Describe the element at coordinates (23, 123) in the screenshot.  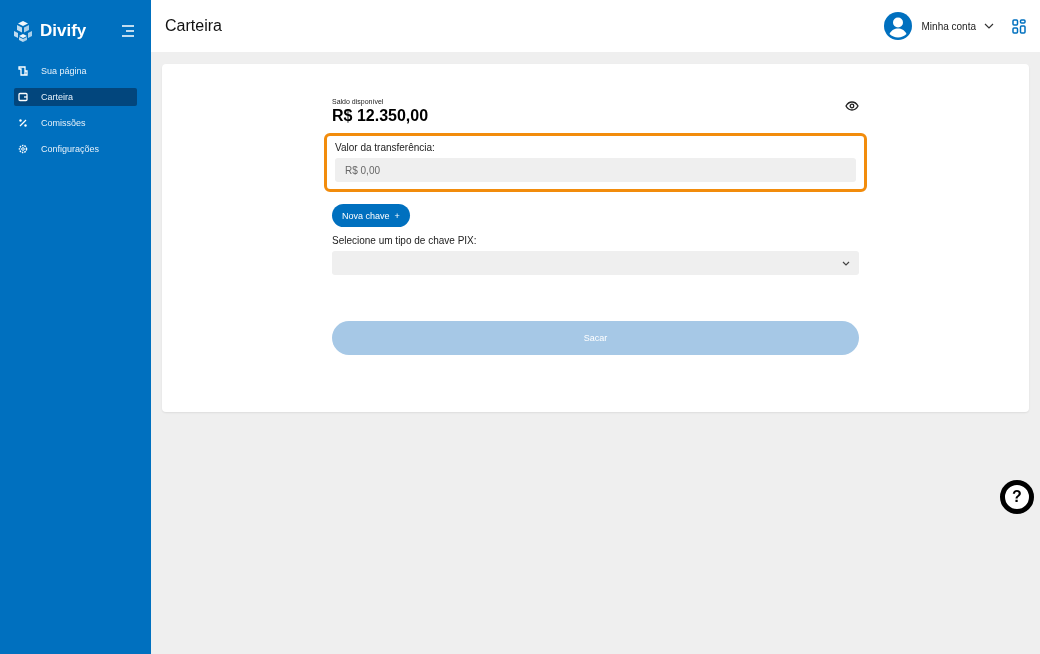
I see `percent-icon` at that location.